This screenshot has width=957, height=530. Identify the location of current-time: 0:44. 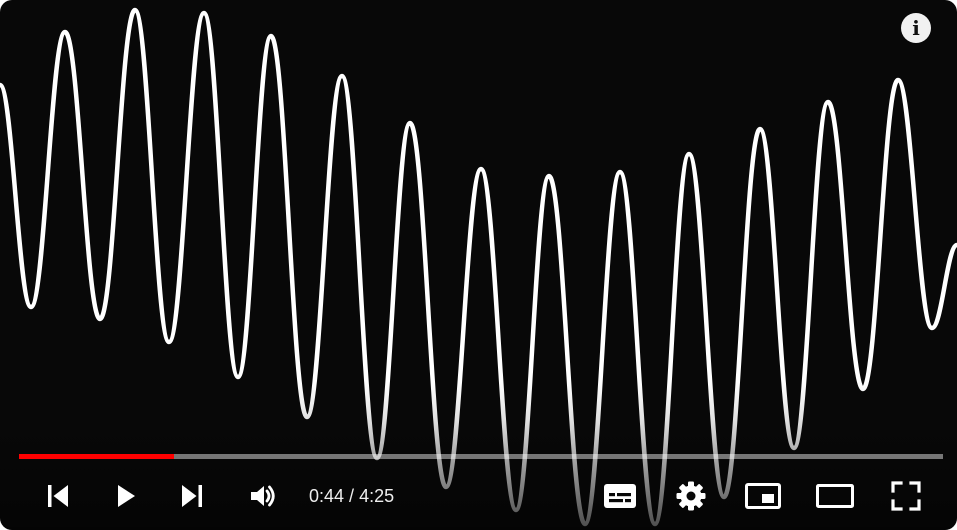
(327, 495).